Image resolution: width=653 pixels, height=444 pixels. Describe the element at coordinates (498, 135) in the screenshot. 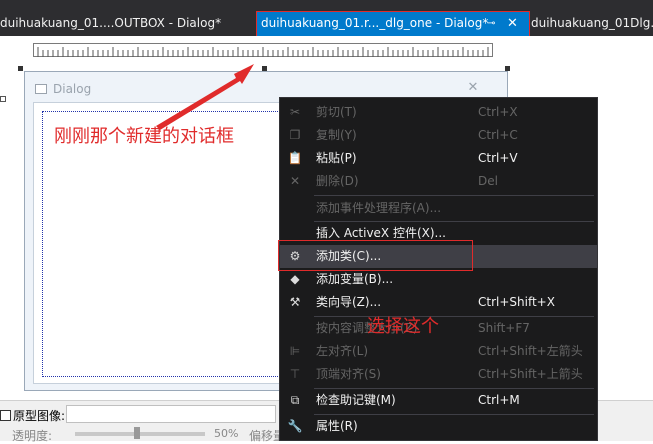

I see `menu-item-shortcut: Ctrl+C` at that location.